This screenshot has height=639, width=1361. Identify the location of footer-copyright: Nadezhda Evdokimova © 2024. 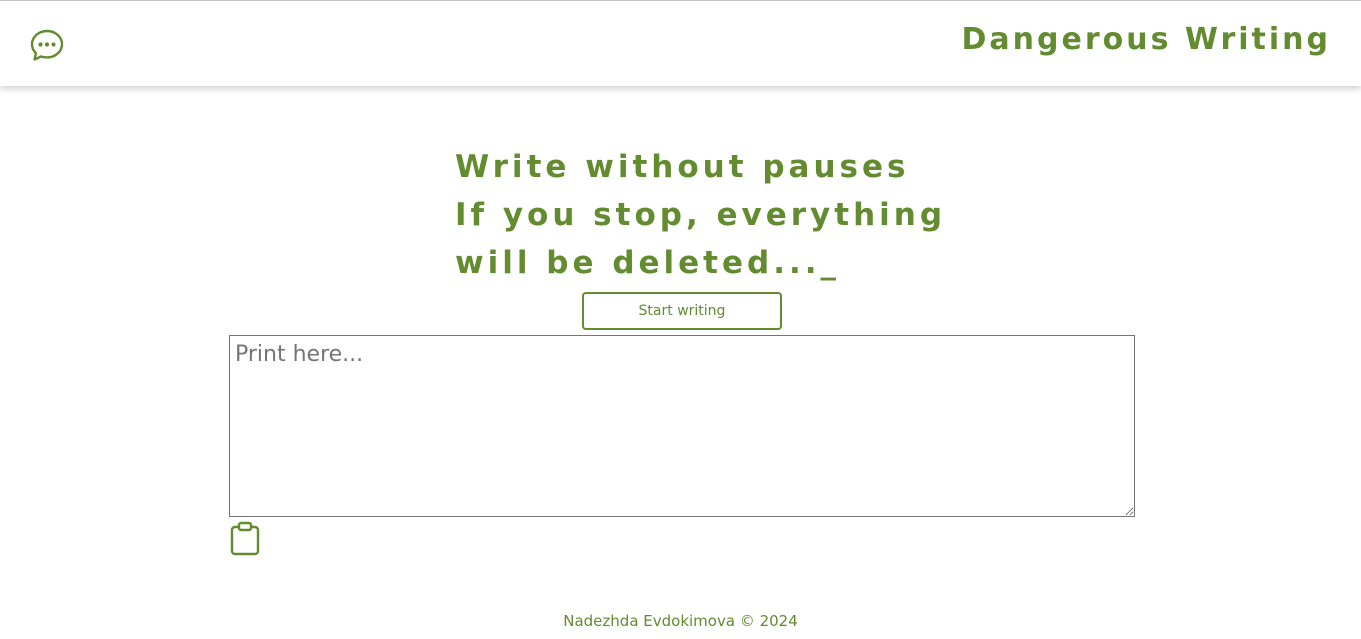
(680, 621).